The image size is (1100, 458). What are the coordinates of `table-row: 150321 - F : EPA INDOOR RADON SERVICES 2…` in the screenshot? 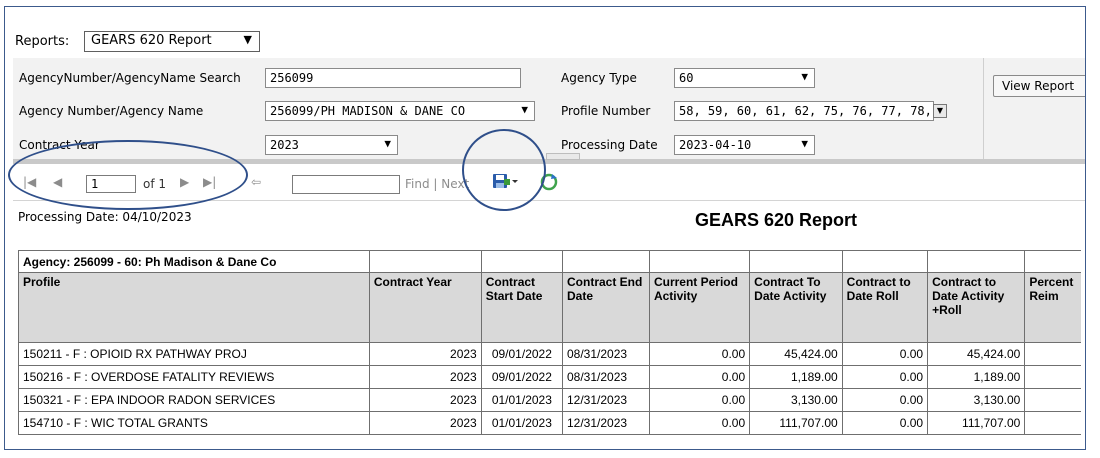 It's located at (551, 400).